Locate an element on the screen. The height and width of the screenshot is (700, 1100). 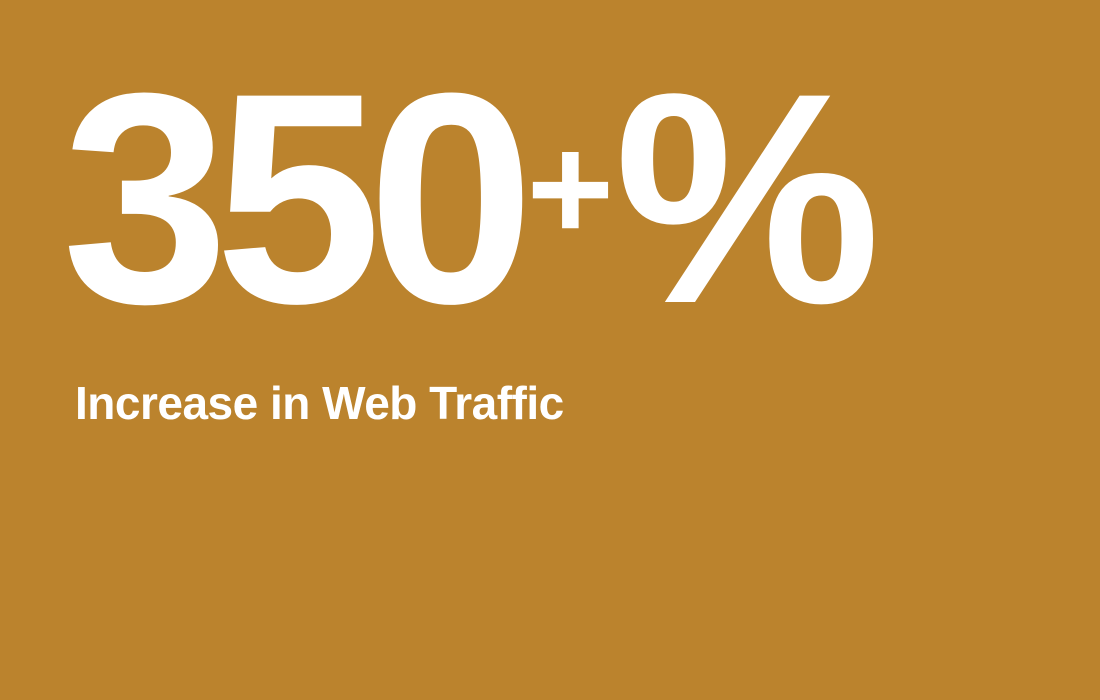
stat-label: Increase in Web Traffic is located at coordinates (319, 403).